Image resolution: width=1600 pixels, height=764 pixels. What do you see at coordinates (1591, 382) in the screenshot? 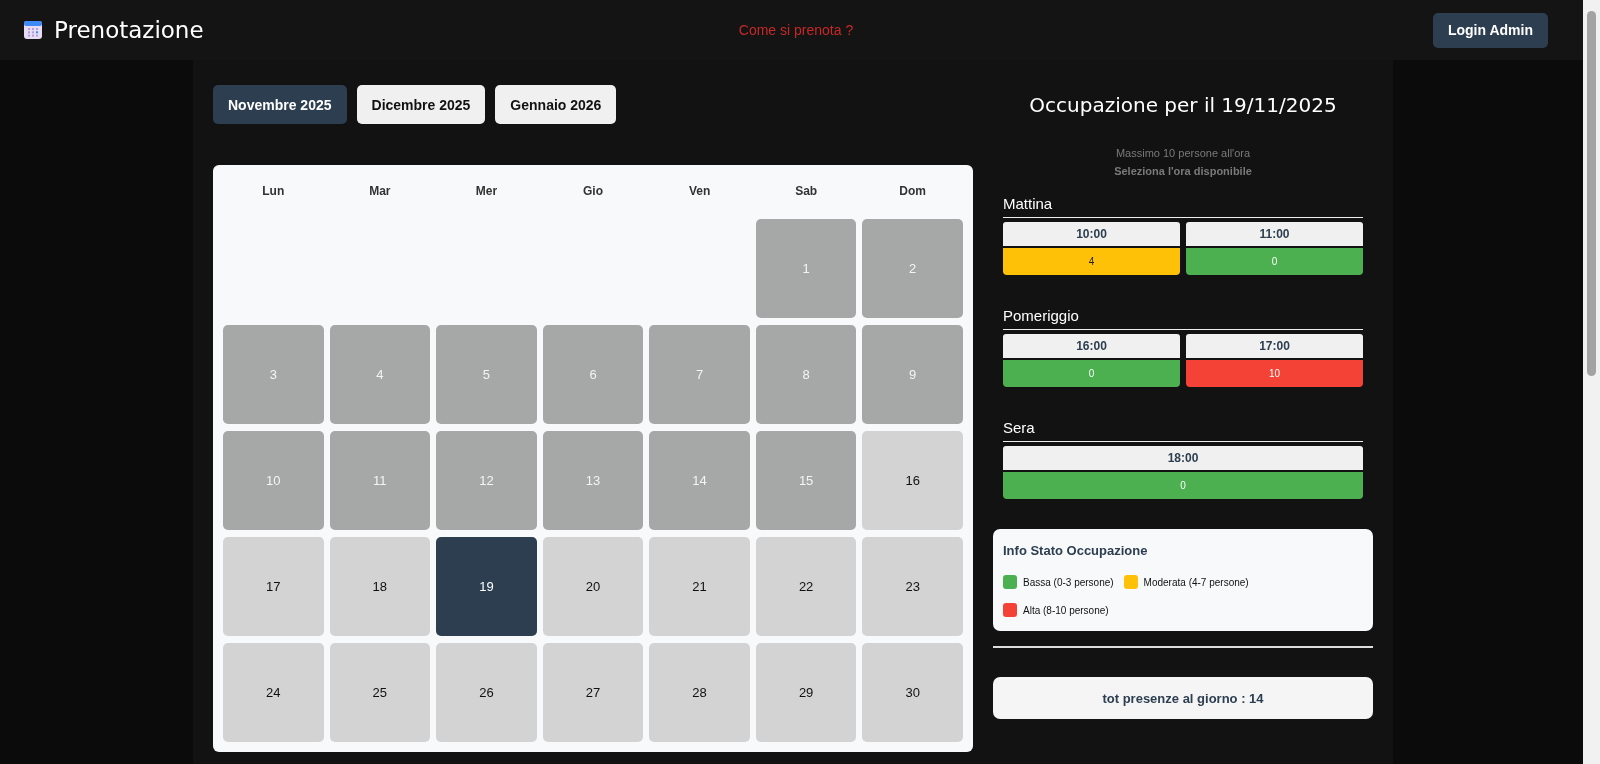
I see `scrollbar` at bounding box center [1591, 382].